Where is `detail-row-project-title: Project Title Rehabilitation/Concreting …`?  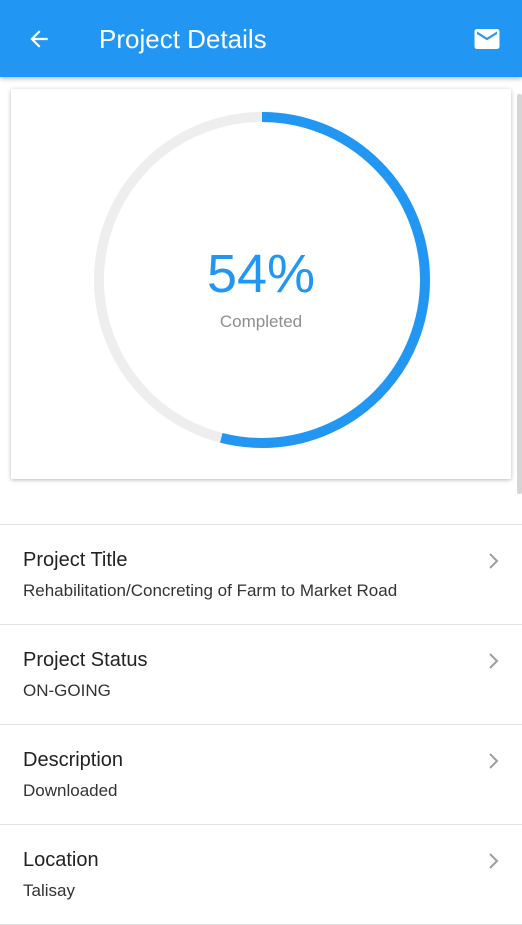
detail-row-project-title: Project Title Rehabilitation/Concreting … is located at coordinates (261, 575).